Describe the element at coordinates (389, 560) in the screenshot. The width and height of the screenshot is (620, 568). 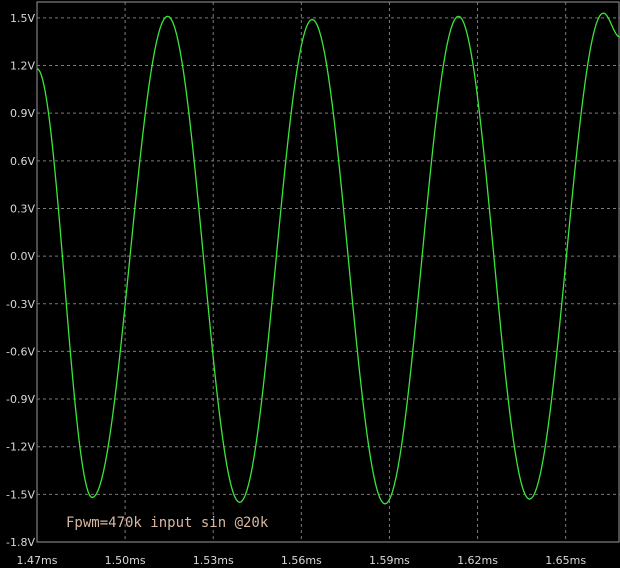
I see `x-tick-label: 1.59ms` at that location.